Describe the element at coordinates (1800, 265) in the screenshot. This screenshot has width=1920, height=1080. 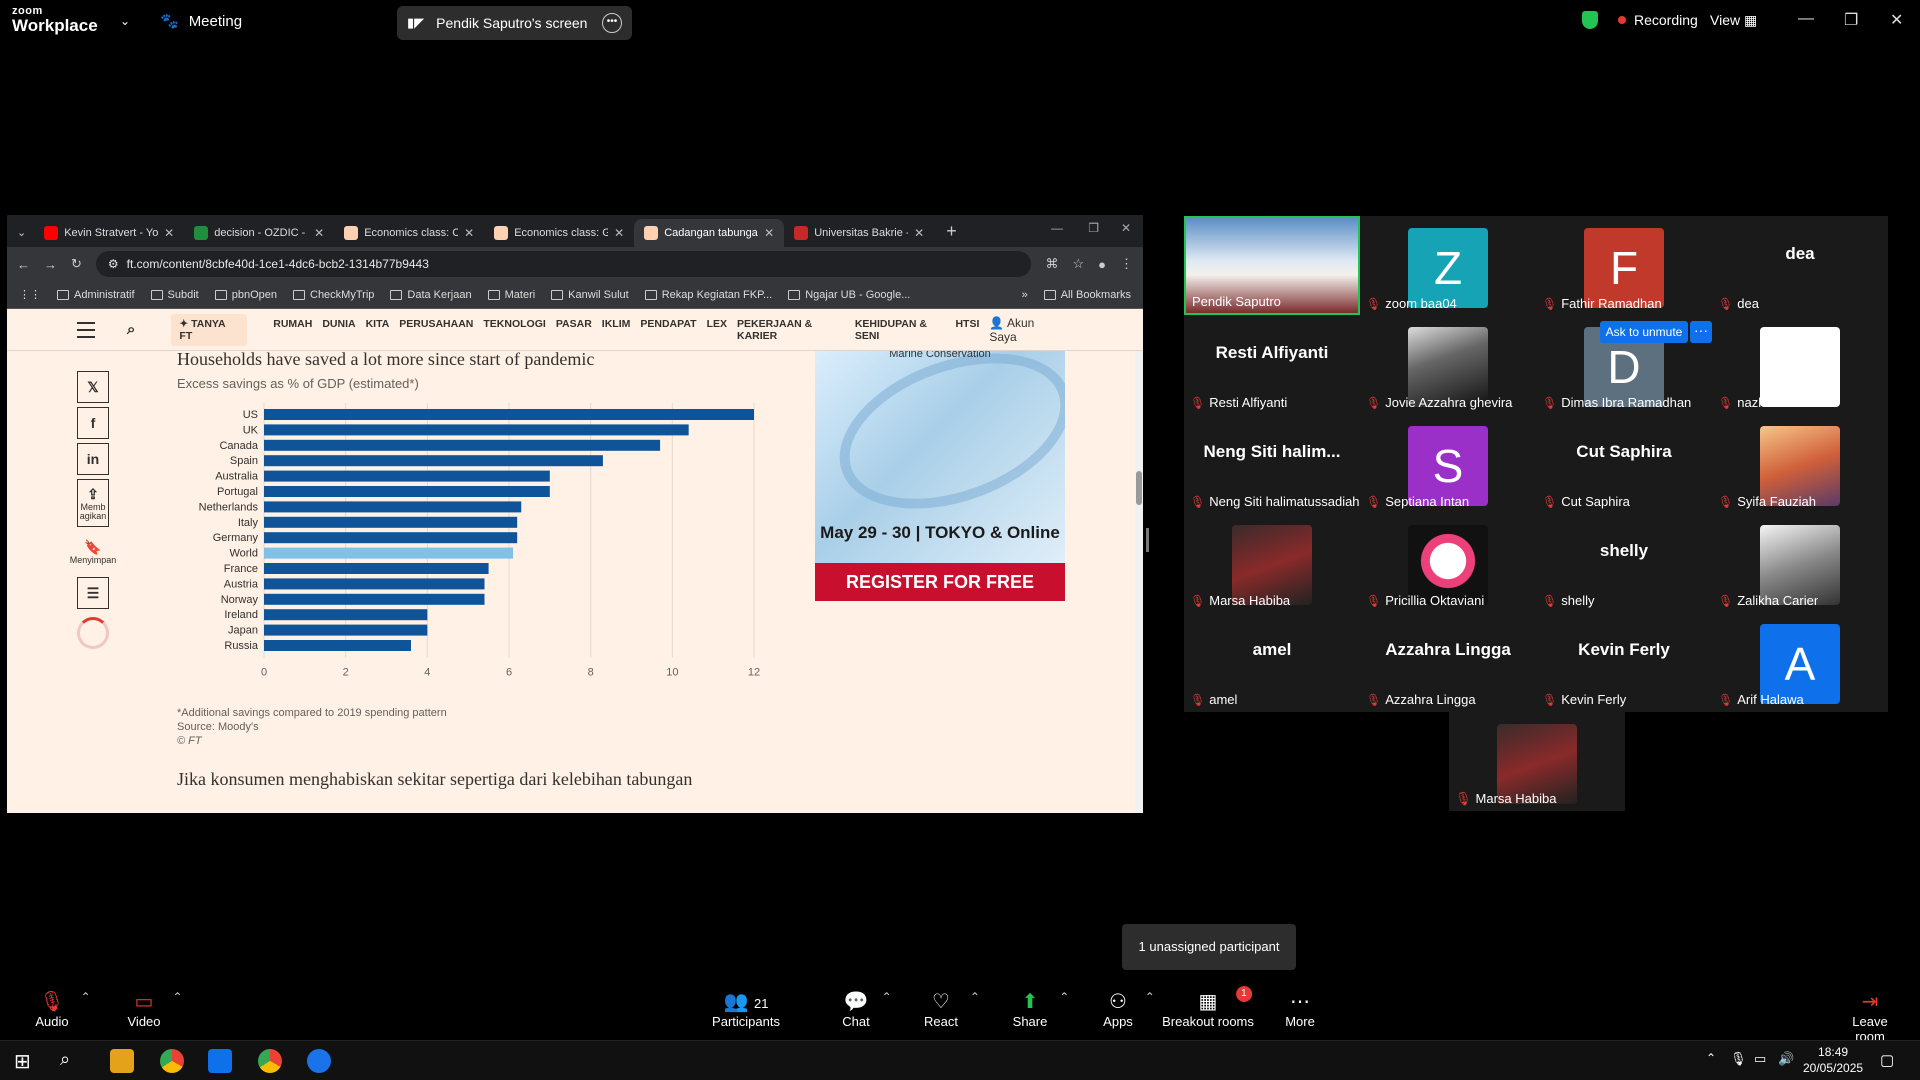
I see `participant-tile: dea 🎙 dea` at that location.